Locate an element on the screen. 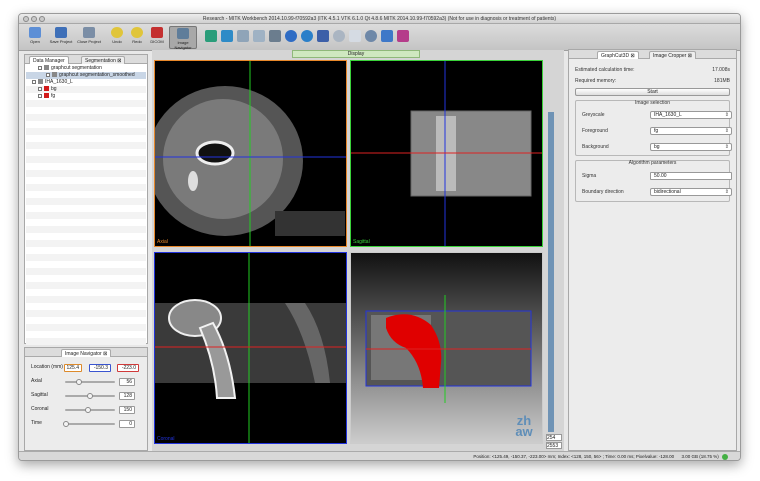 The width and height of the screenshot is (760, 481). axial-view: Axial is located at coordinates (247, 153).